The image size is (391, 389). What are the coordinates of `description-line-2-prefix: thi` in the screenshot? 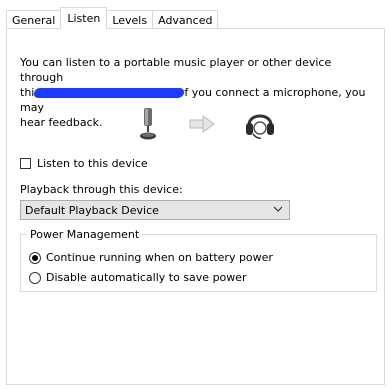 It's located at (27, 92).